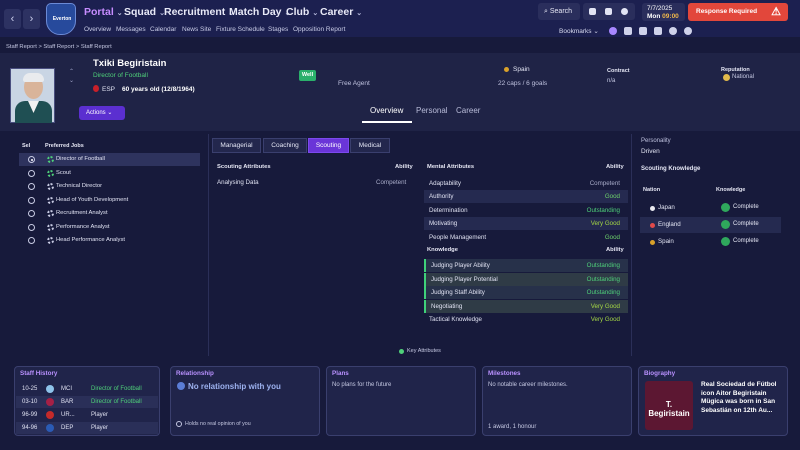 This screenshot has height=450, width=800. I want to click on attribute-label: Judging Player Potential, so click(464, 279).